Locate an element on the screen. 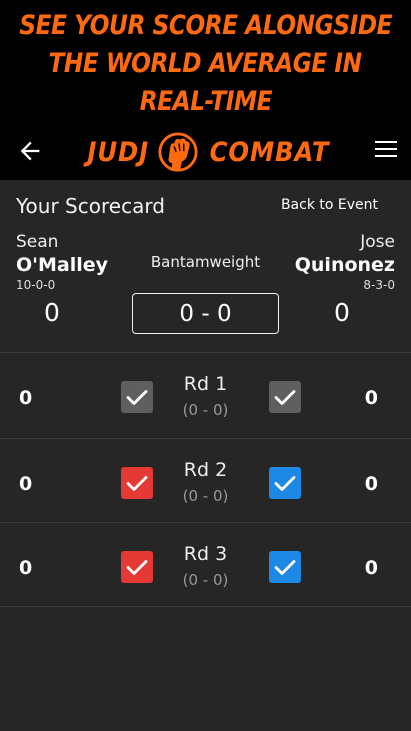 The height and width of the screenshot is (731, 411). promo-line-2: THE WORLD AVERAGE IN is located at coordinates (205, 63).